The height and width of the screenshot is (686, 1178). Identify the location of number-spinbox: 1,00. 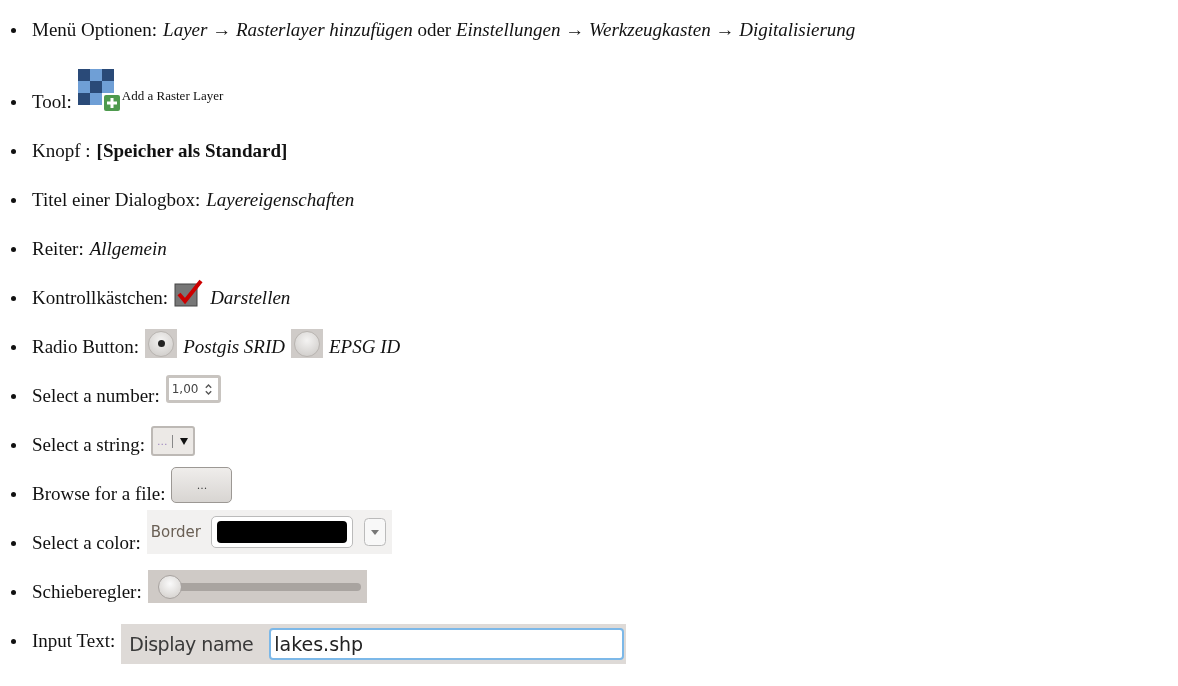
(193, 389).